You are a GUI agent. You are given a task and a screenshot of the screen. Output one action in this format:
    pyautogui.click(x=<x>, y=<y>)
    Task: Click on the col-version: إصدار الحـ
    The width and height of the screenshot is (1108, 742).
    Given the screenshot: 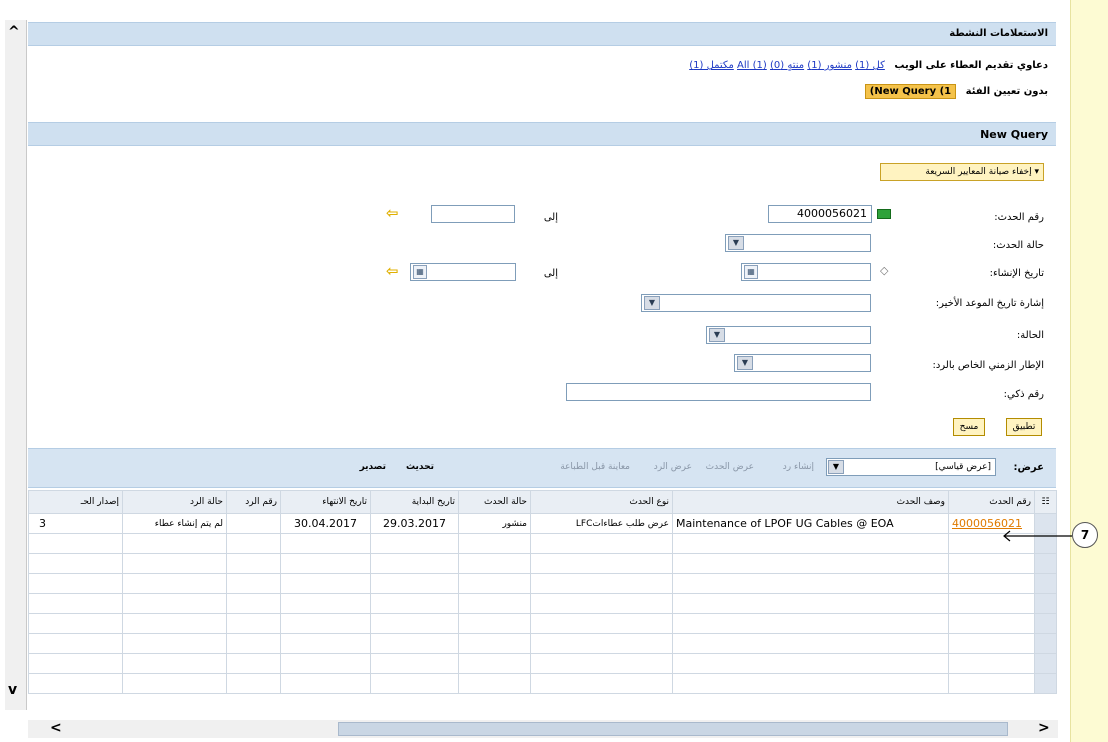 What is the action you would take?
    pyautogui.click(x=75, y=502)
    